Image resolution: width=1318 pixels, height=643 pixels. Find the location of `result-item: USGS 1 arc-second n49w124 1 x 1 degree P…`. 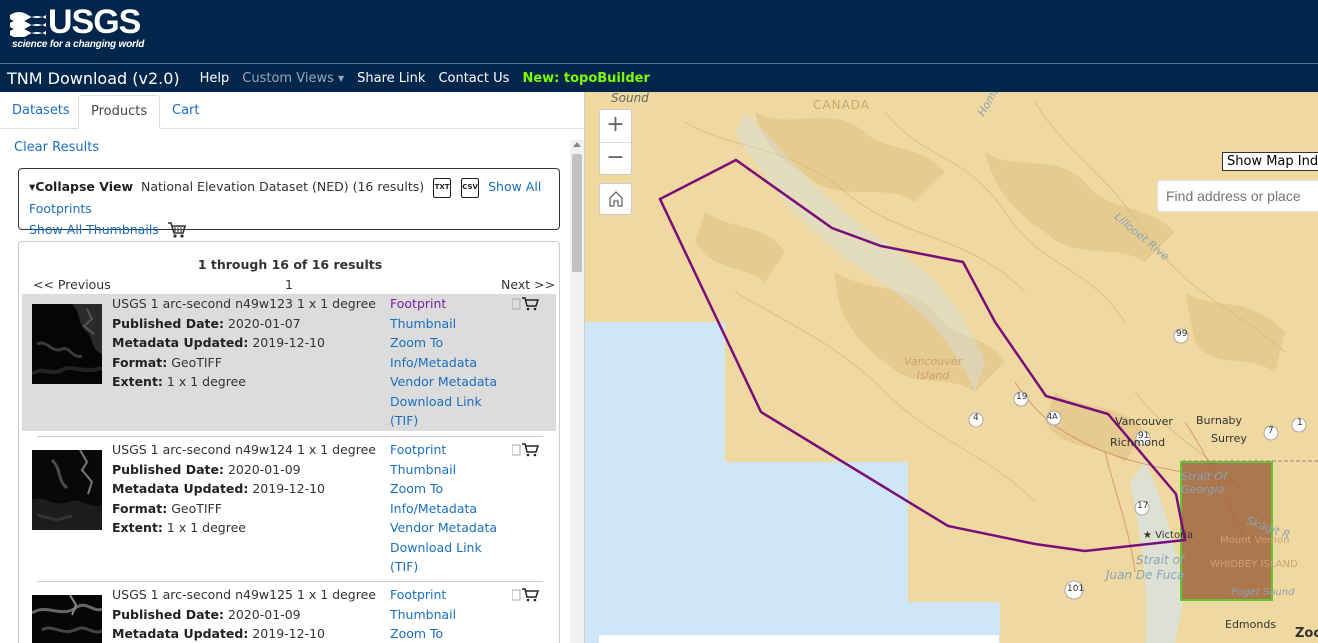

result-item: USGS 1 arc-second n49w124 1 x 1 degree P… is located at coordinates (289, 508).